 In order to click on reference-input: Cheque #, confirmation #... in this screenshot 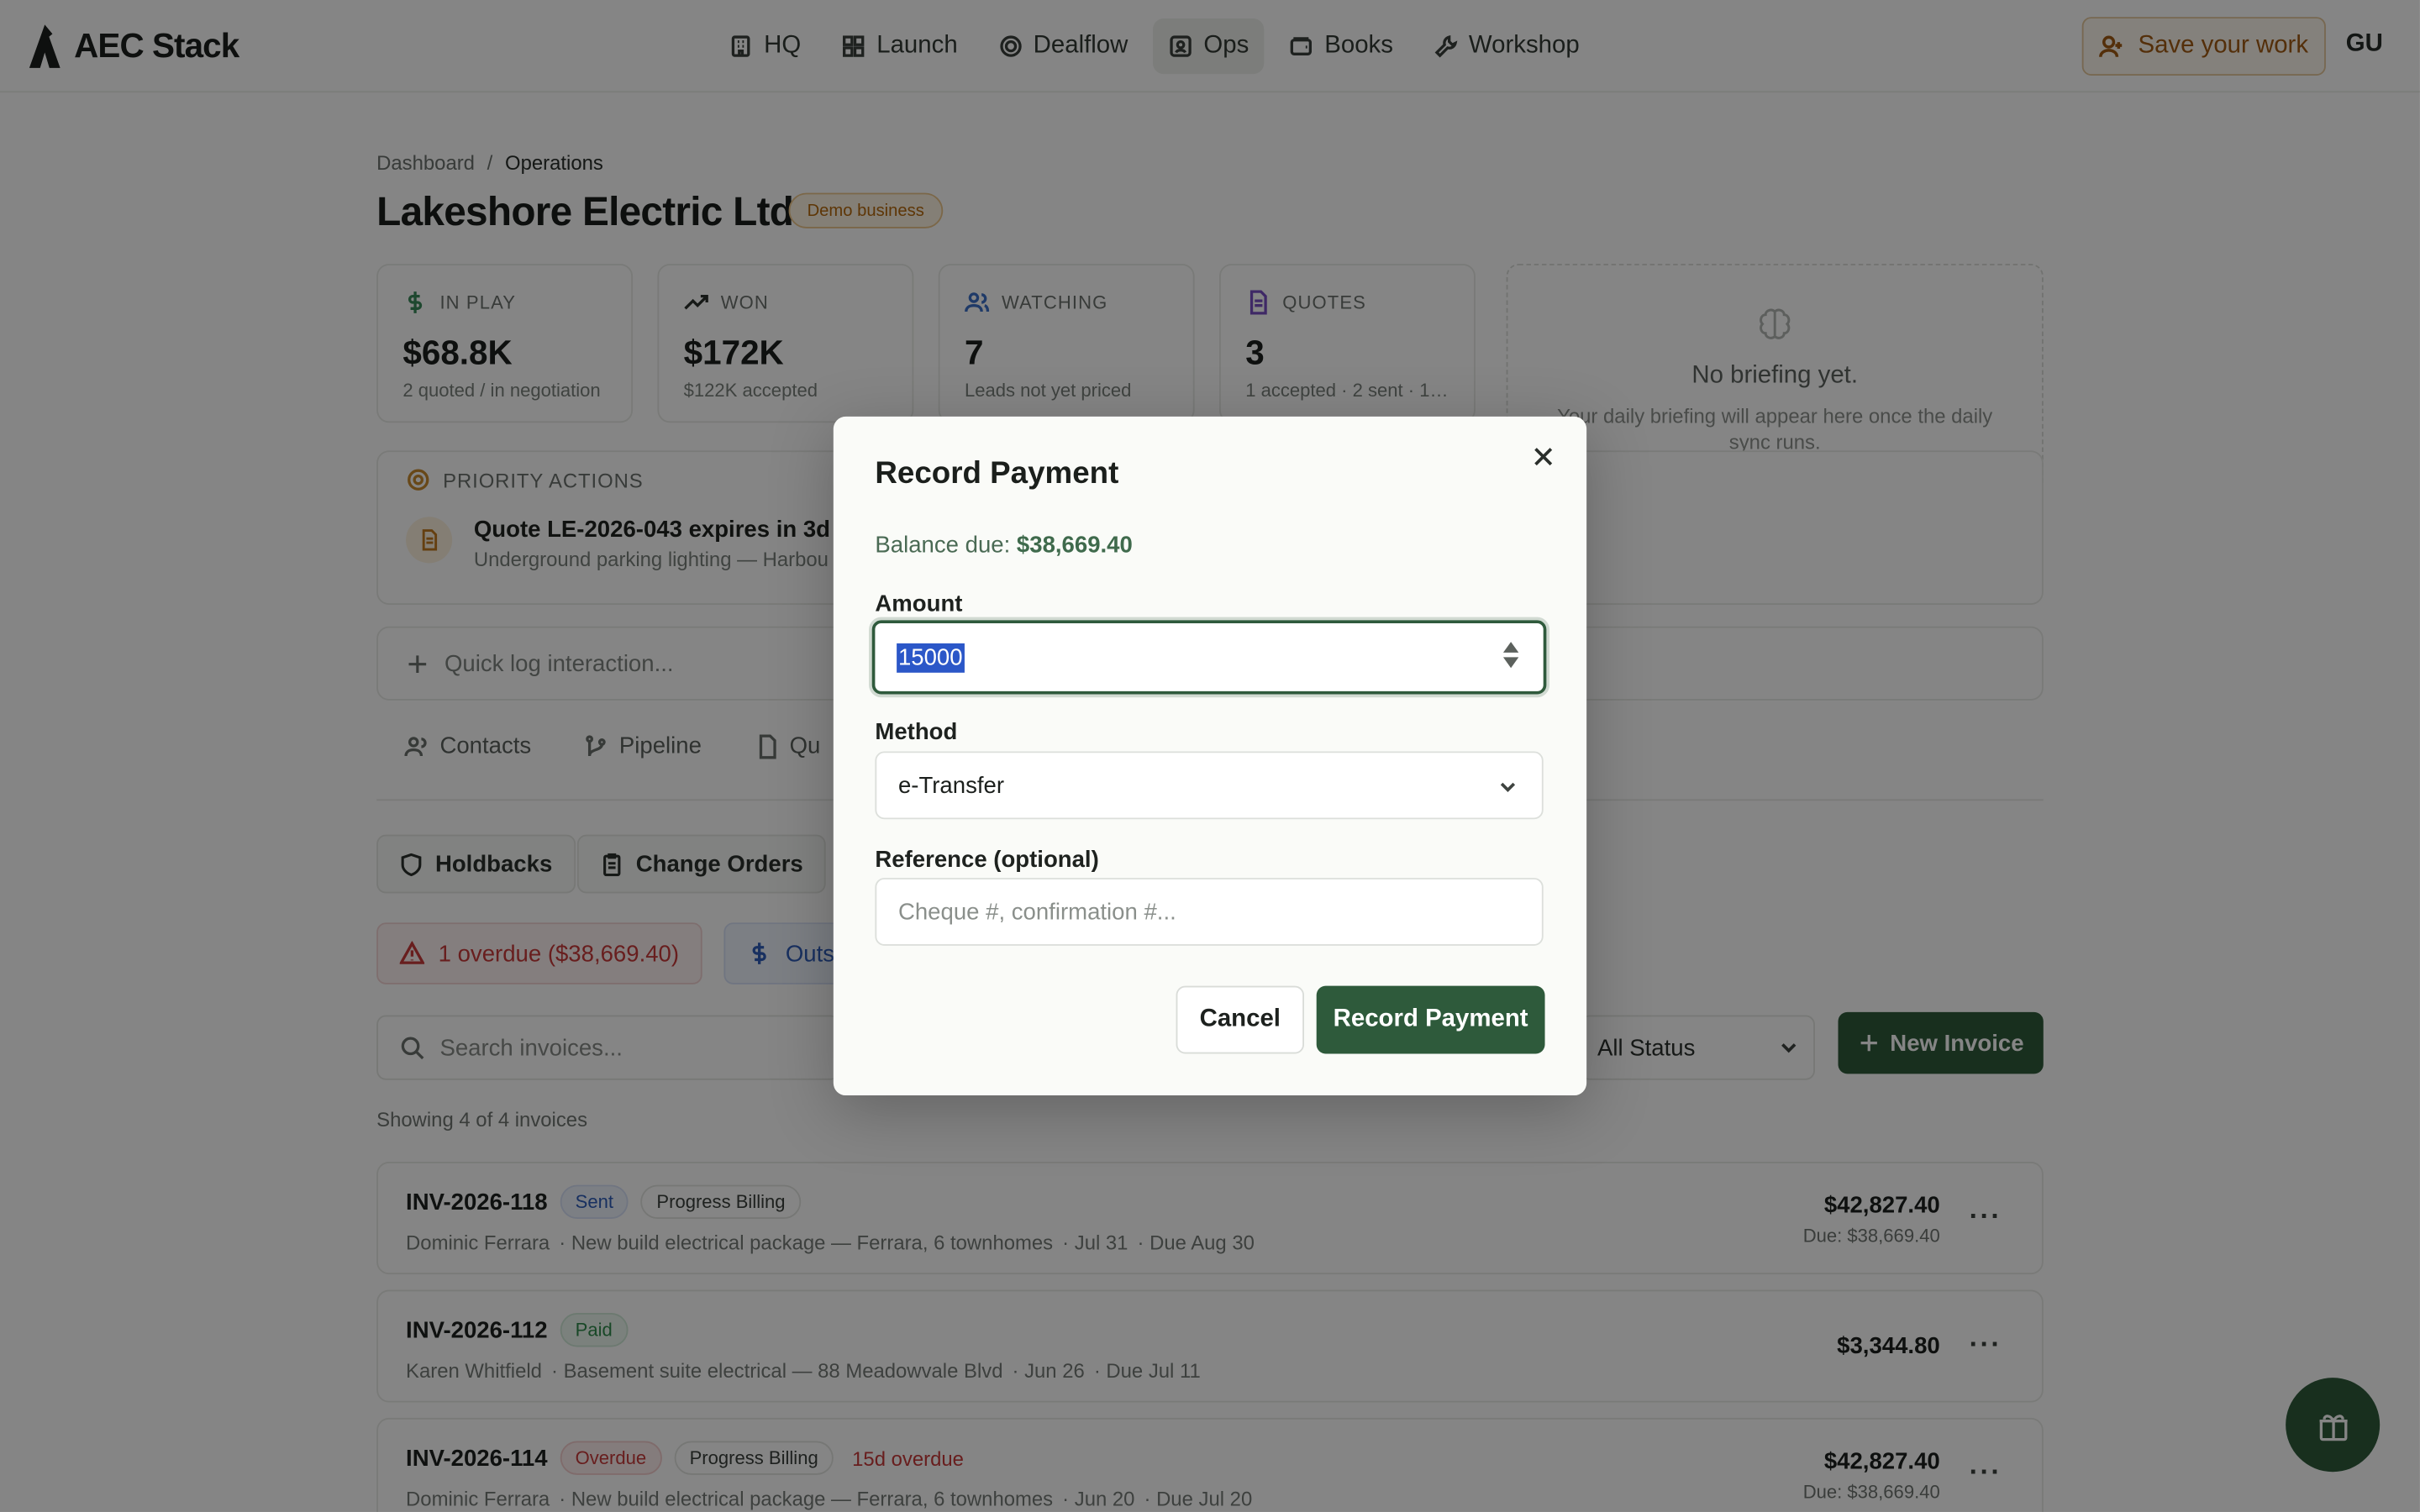, I will do `click(1209, 912)`.